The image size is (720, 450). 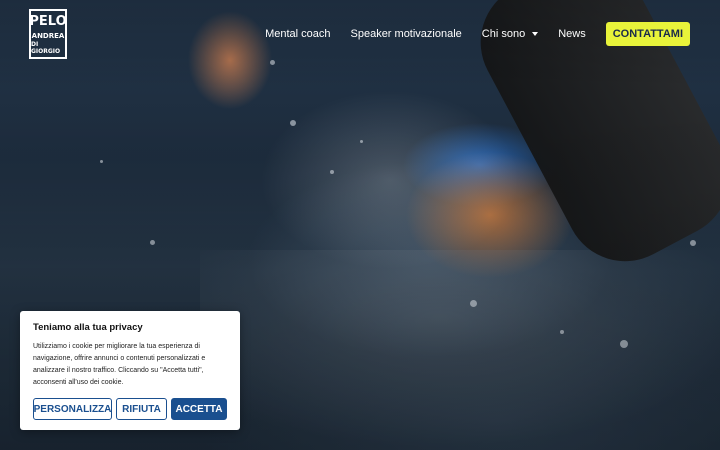 What do you see at coordinates (572, 34) in the screenshot?
I see `nav-item-news: News` at bounding box center [572, 34].